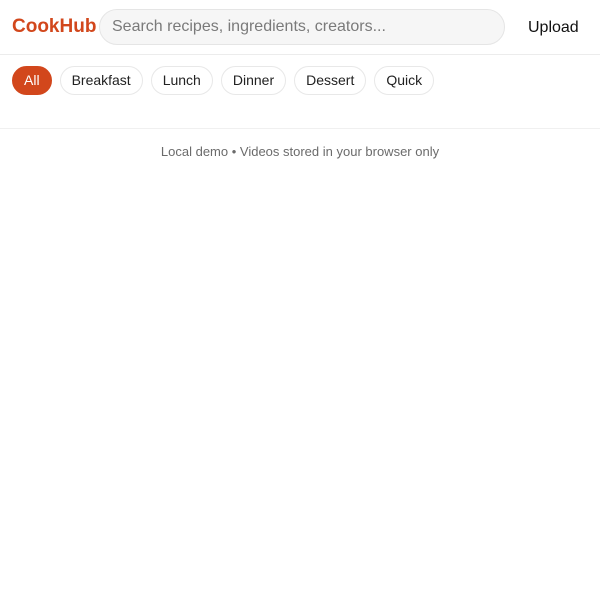 This screenshot has width=600, height=600. I want to click on upload-button: Upload, so click(553, 28).